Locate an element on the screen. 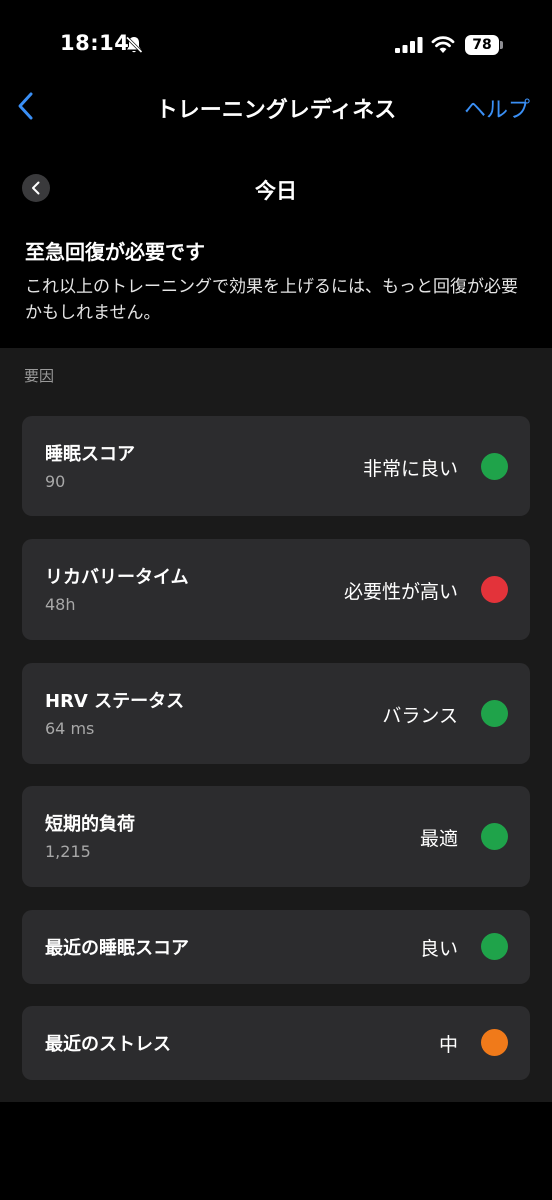  factor-value: 48h is located at coordinates (60, 604).